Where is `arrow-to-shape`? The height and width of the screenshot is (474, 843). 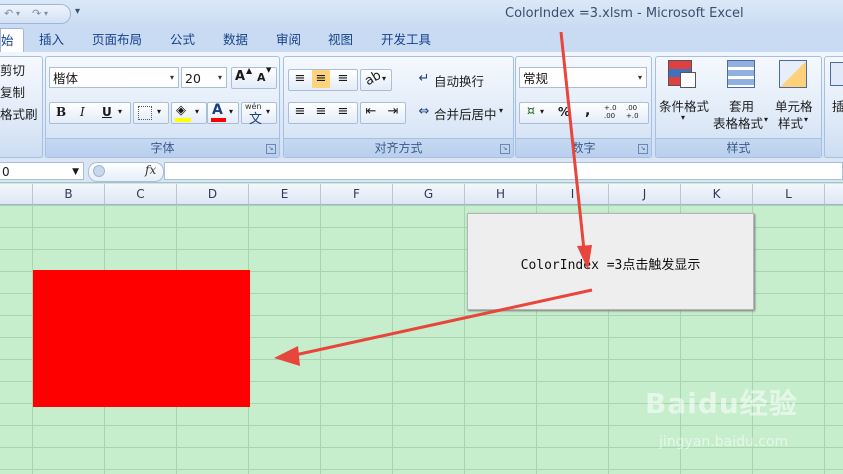
arrow-to-shape is located at coordinates (443, 322).